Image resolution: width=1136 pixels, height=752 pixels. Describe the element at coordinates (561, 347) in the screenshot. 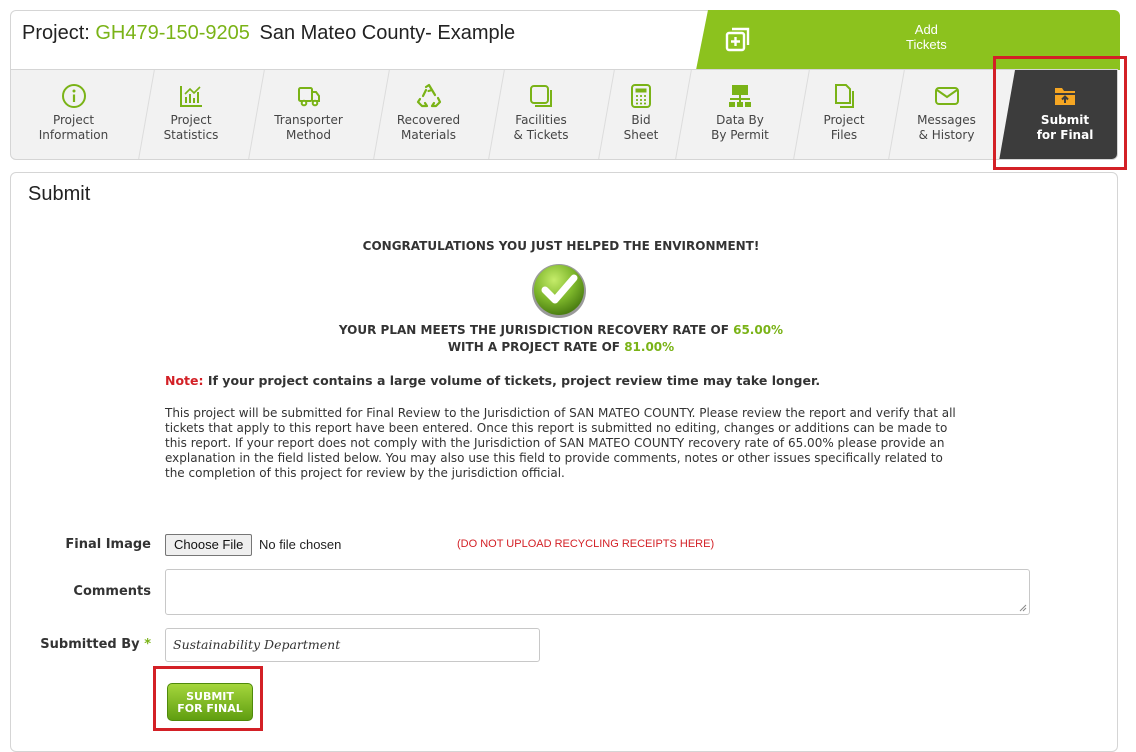

I see `project-rate-line: WITH A PROJECT RATE OF 81.00%` at that location.